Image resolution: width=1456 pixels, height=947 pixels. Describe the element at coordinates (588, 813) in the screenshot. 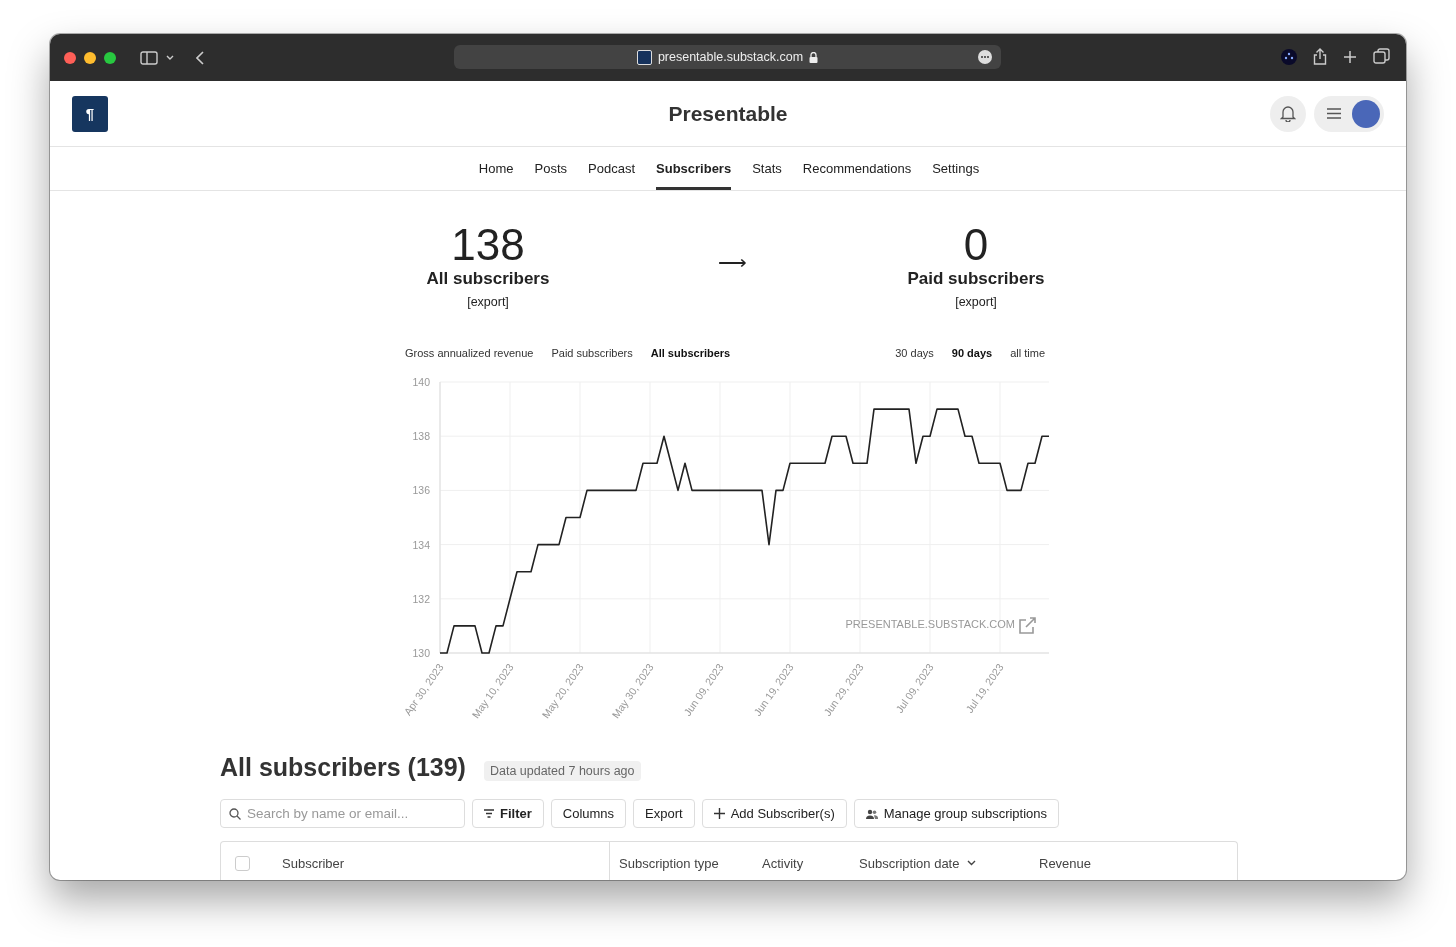

I see `toolbar-button: Columns` at that location.